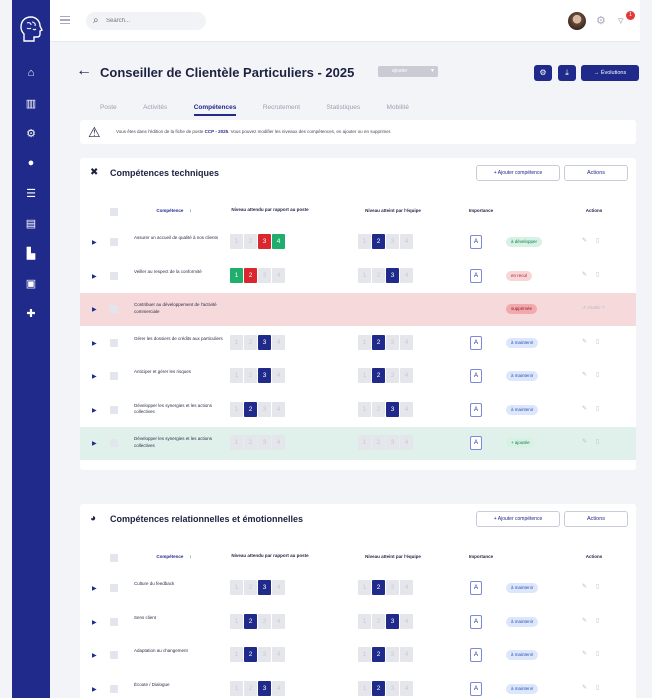 The width and height of the screenshot is (652, 698). What do you see at coordinates (398, 107) in the screenshot?
I see `tab-mobilite: Mobilité` at bounding box center [398, 107].